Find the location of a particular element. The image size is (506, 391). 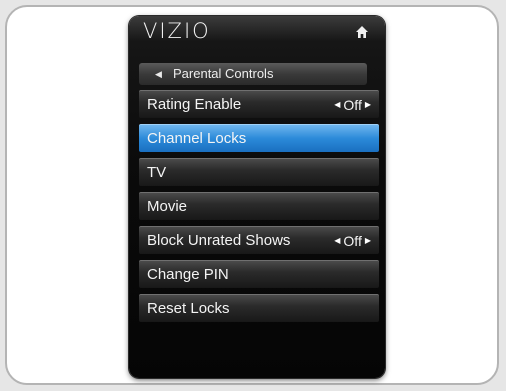

menu-item-label: Change PIN is located at coordinates (188, 274).